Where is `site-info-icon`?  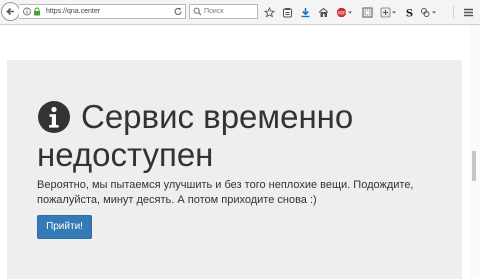
site-info-icon is located at coordinates (27, 11).